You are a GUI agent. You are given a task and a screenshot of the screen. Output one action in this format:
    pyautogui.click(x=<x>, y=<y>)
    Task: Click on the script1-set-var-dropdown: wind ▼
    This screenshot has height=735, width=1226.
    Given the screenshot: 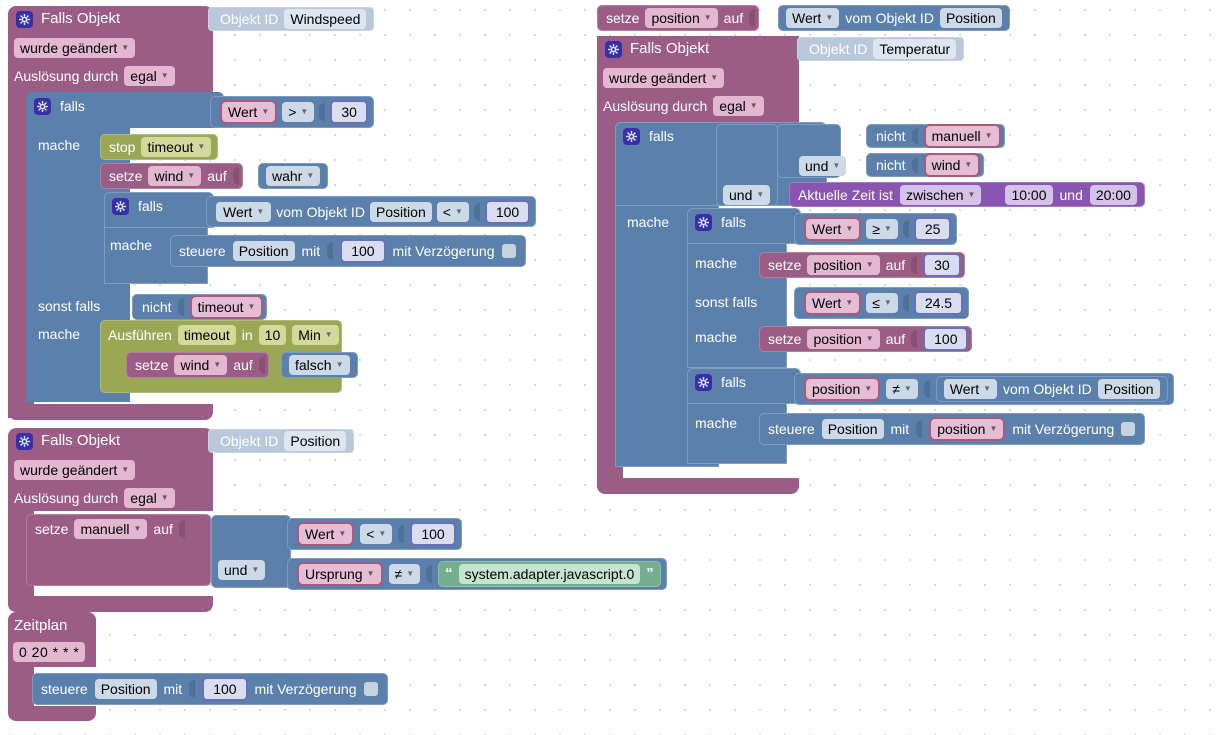 What is the action you would take?
    pyautogui.click(x=175, y=176)
    